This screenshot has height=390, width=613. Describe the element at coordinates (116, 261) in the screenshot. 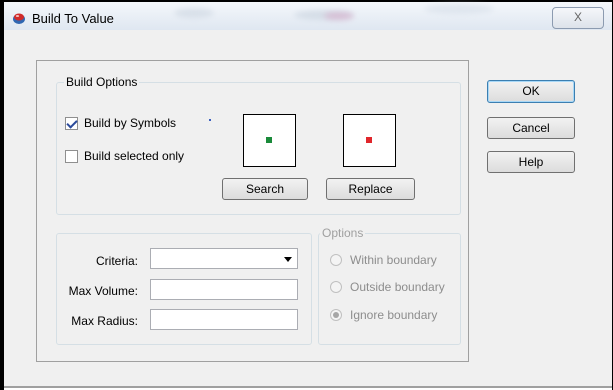

I see `criteria-label: Criteria:` at that location.